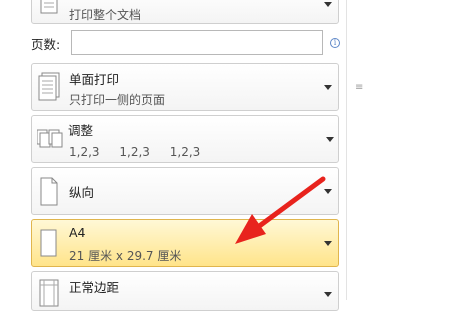 This screenshot has width=450, height=311. What do you see at coordinates (81, 130) in the screenshot?
I see `collate-title: 调整` at bounding box center [81, 130].